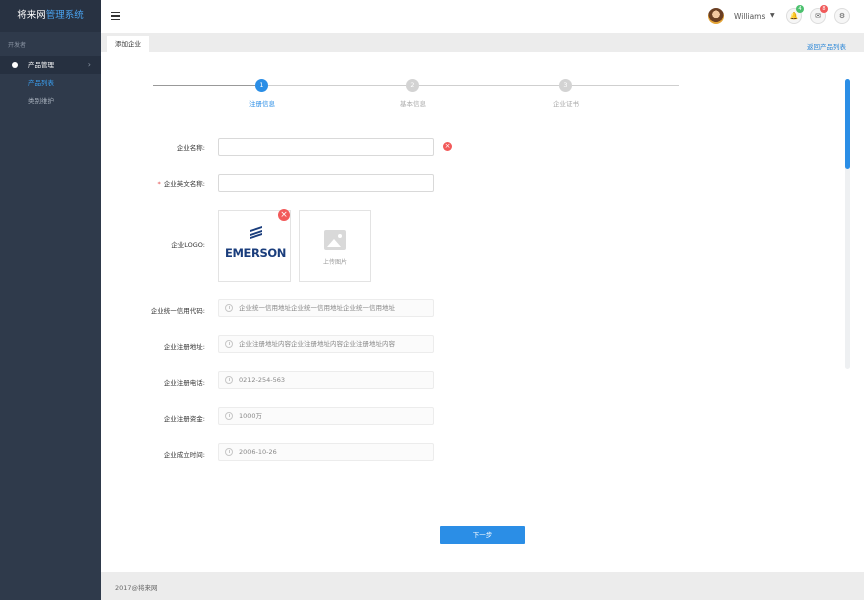  Describe the element at coordinates (262, 380) in the screenshot. I see `reg-phone-value: 0212-254-563` at that location.